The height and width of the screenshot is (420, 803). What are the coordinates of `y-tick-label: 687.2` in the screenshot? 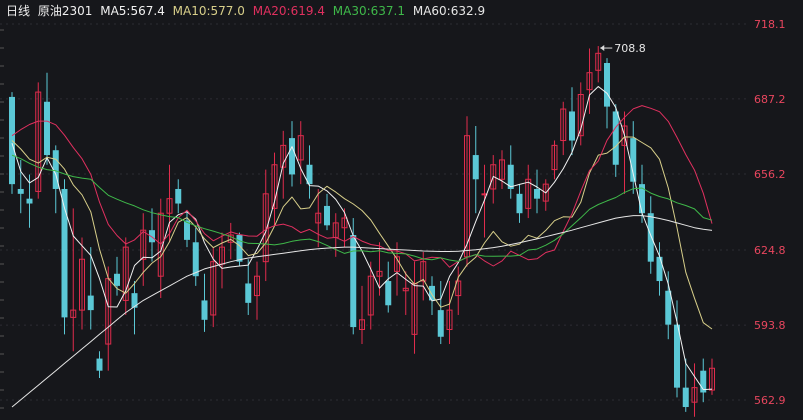 It's located at (770, 99).